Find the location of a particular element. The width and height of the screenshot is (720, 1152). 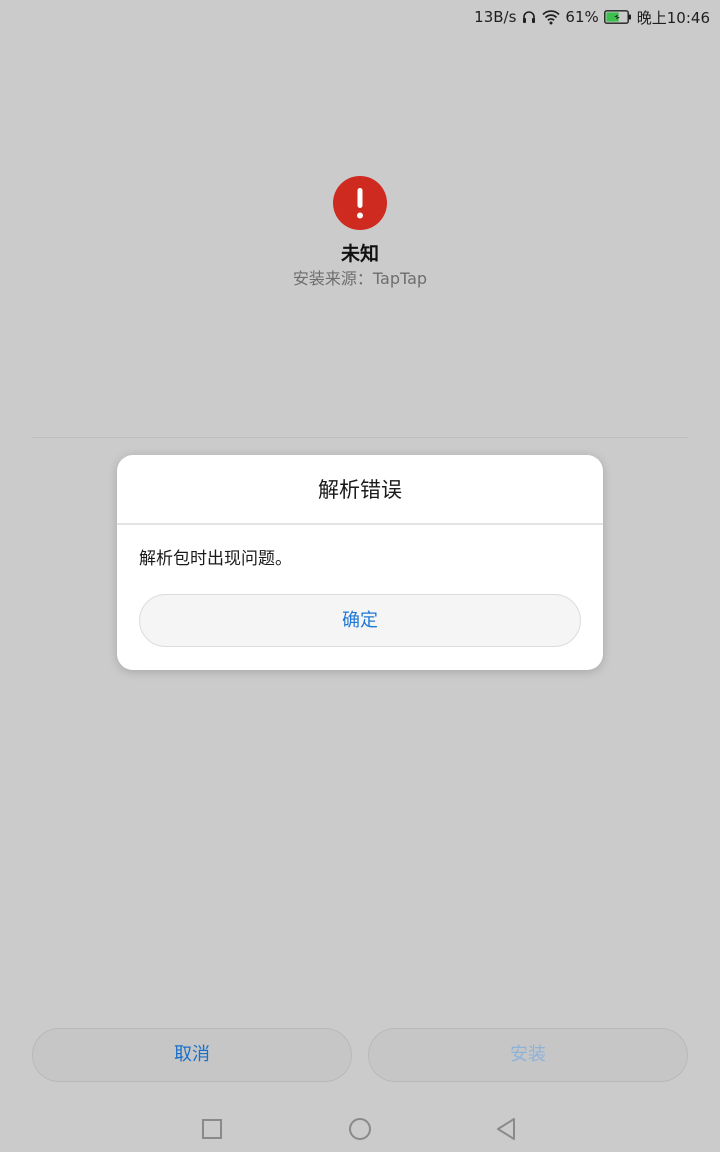

network-speed: 13B/s is located at coordinates (495, 17).